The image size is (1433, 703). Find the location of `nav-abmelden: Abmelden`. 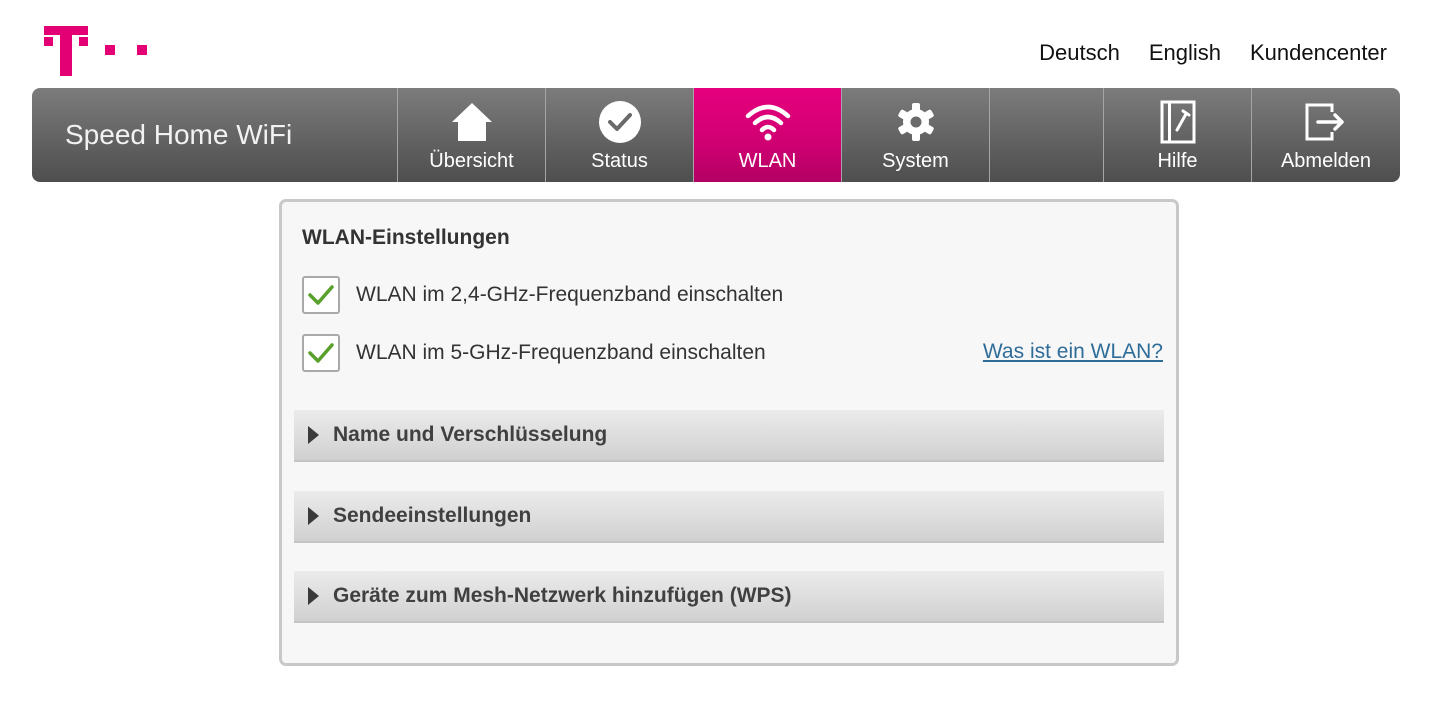

nav-abmelden: Abmelden is located at coordinates (1326, 135).